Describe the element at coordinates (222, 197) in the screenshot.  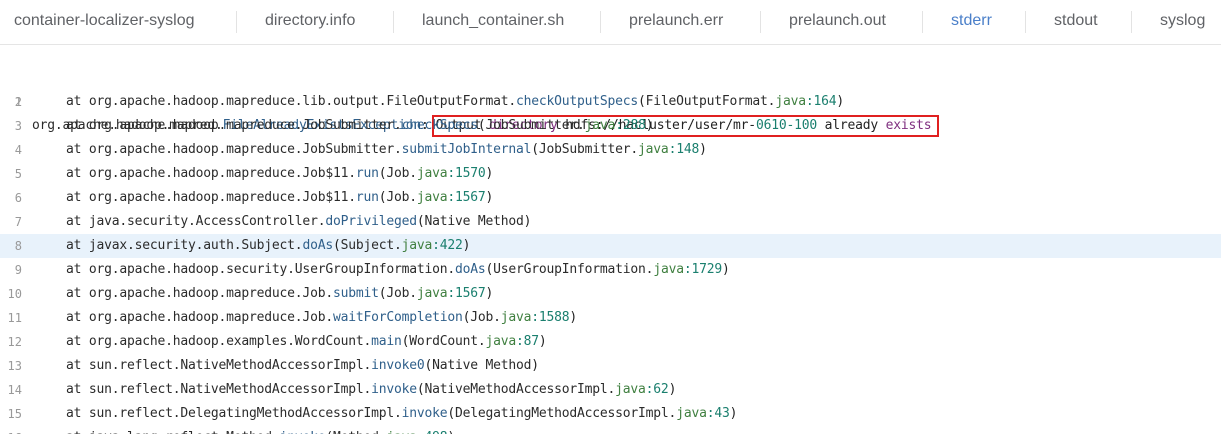
I see `frame-package: org.apache.hadoop.mapreduce.Job$11.` at that location.